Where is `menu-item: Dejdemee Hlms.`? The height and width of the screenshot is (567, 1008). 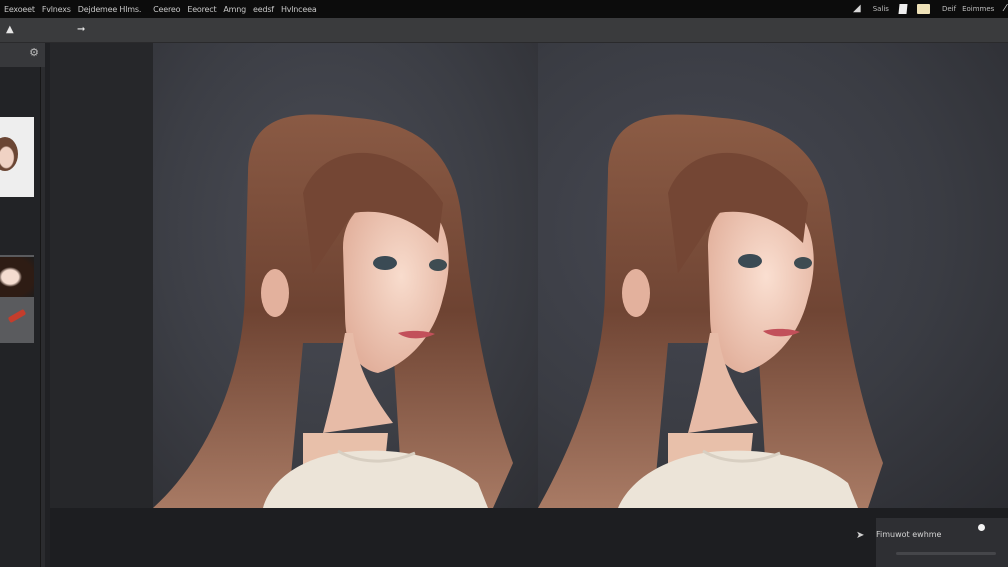
menu-item: Dejdemee Hlms. is located at coordinates (110, 9).